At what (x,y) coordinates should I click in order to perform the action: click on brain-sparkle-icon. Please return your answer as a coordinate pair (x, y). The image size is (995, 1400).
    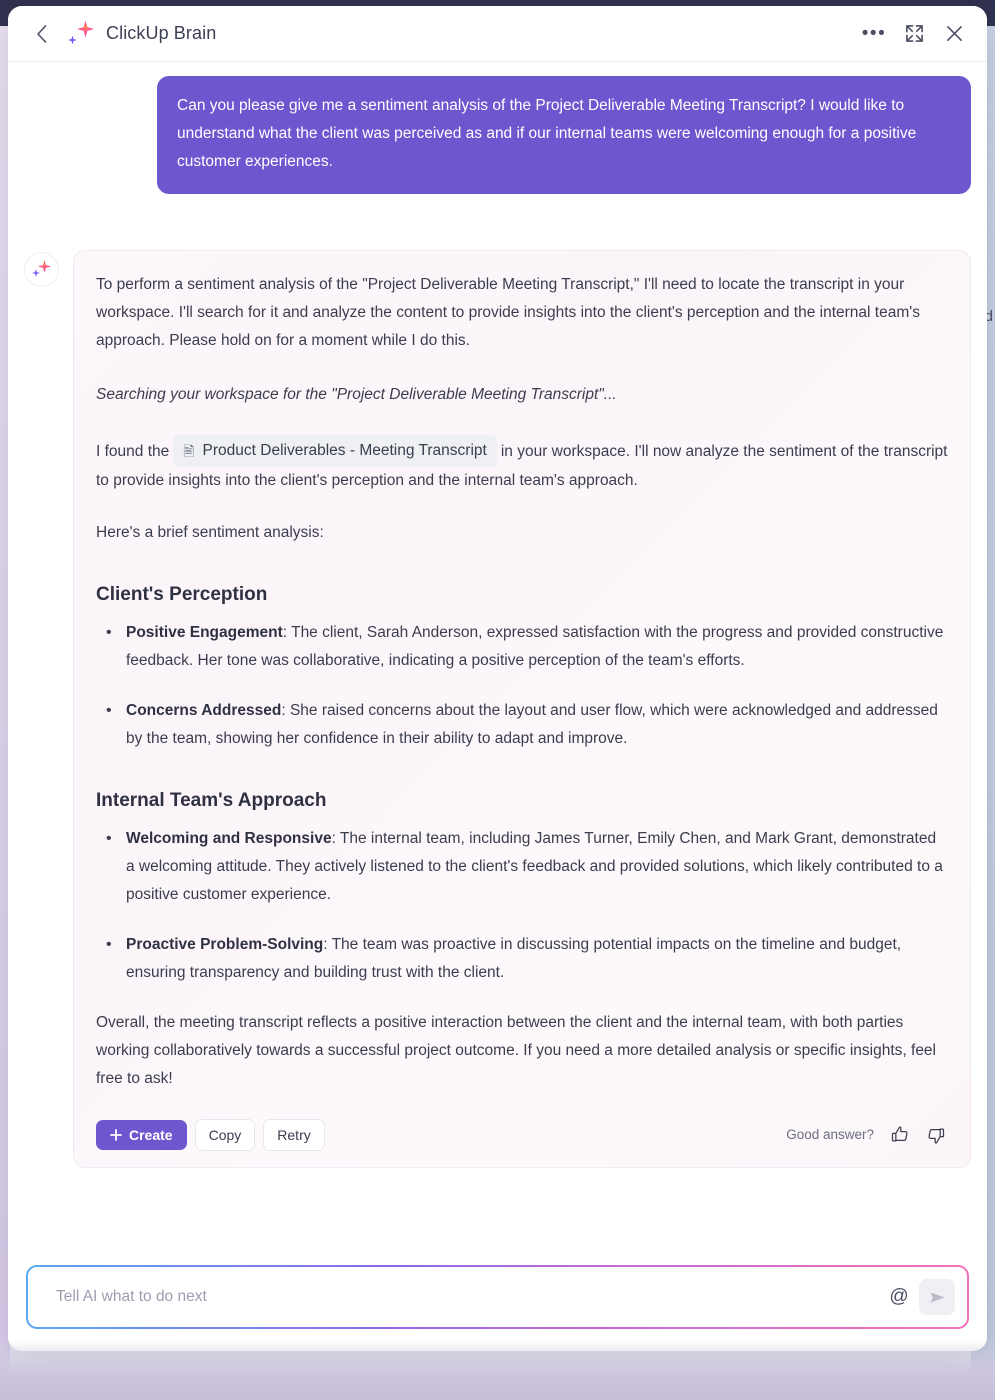
    Looking at the image, I should click on (81, 33).